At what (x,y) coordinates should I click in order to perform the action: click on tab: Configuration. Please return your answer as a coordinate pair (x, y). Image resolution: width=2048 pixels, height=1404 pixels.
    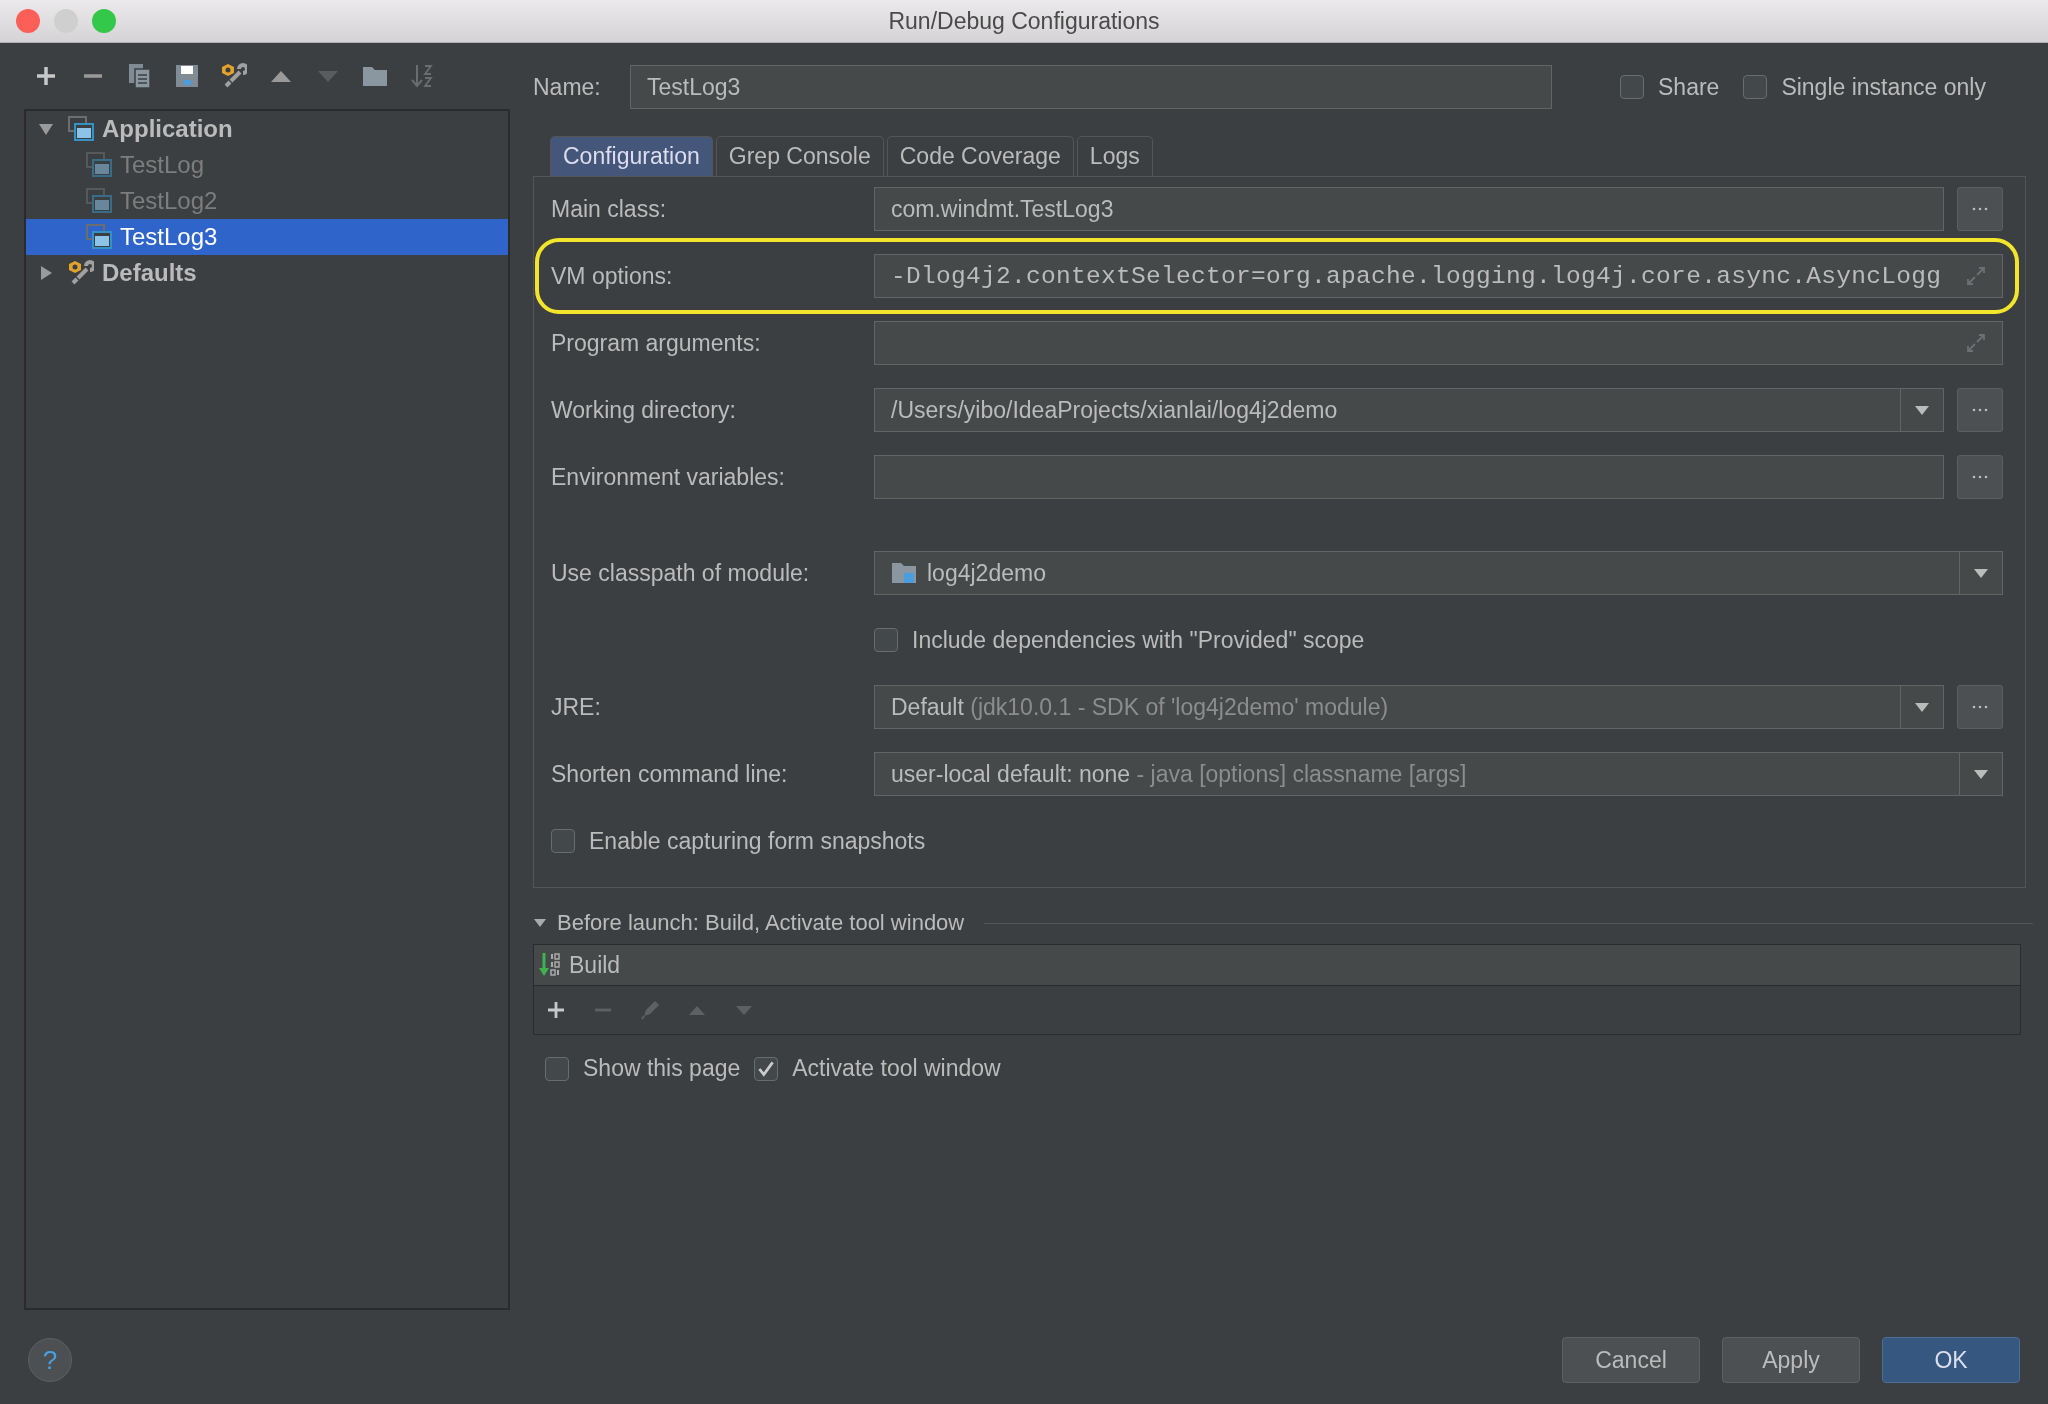
    Looking at the image, I should click on (631, 156).